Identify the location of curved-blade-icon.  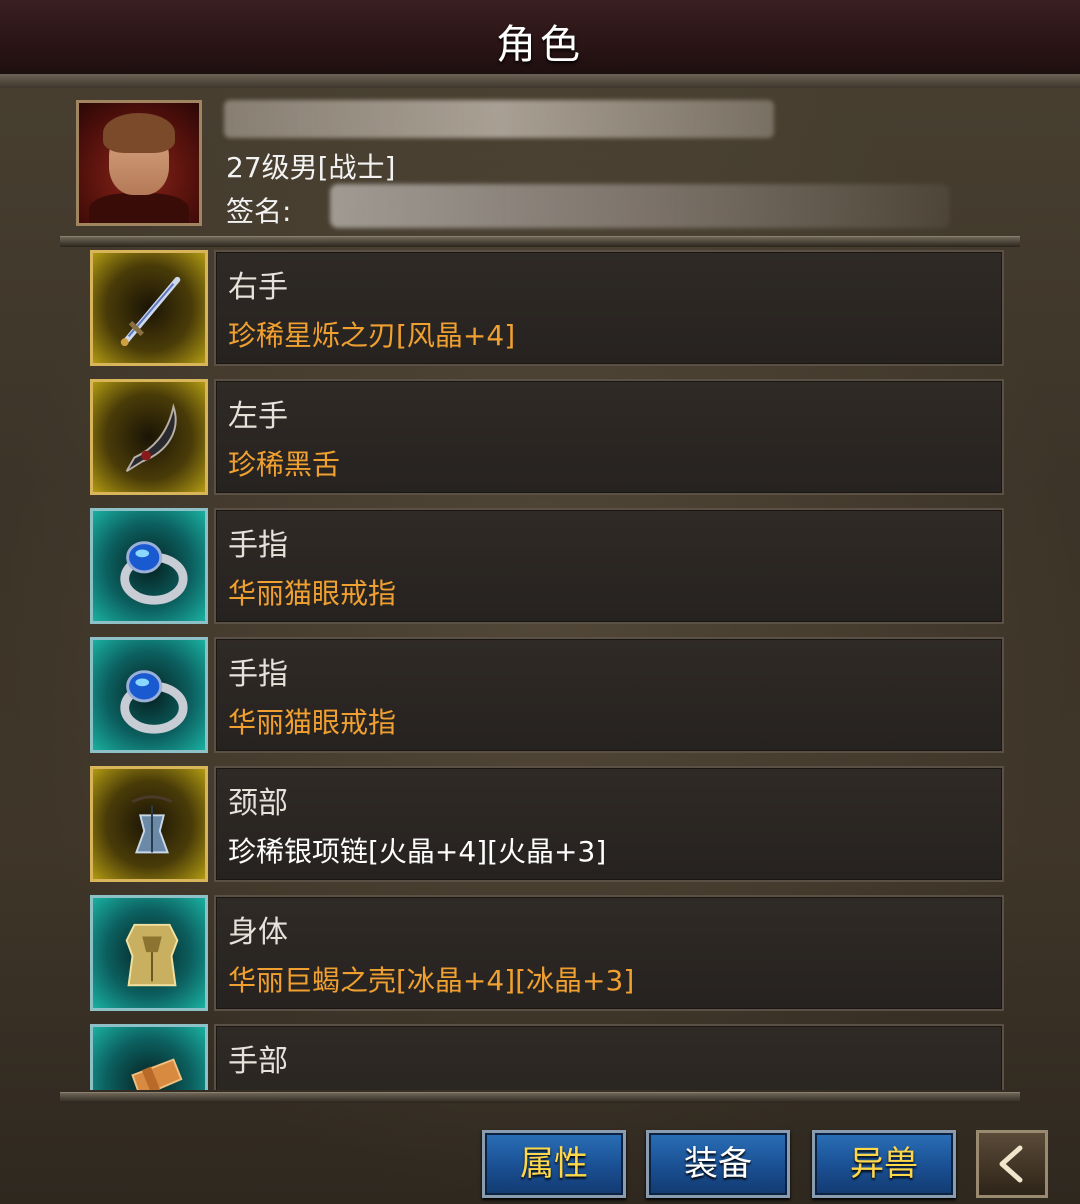
(151, 438).